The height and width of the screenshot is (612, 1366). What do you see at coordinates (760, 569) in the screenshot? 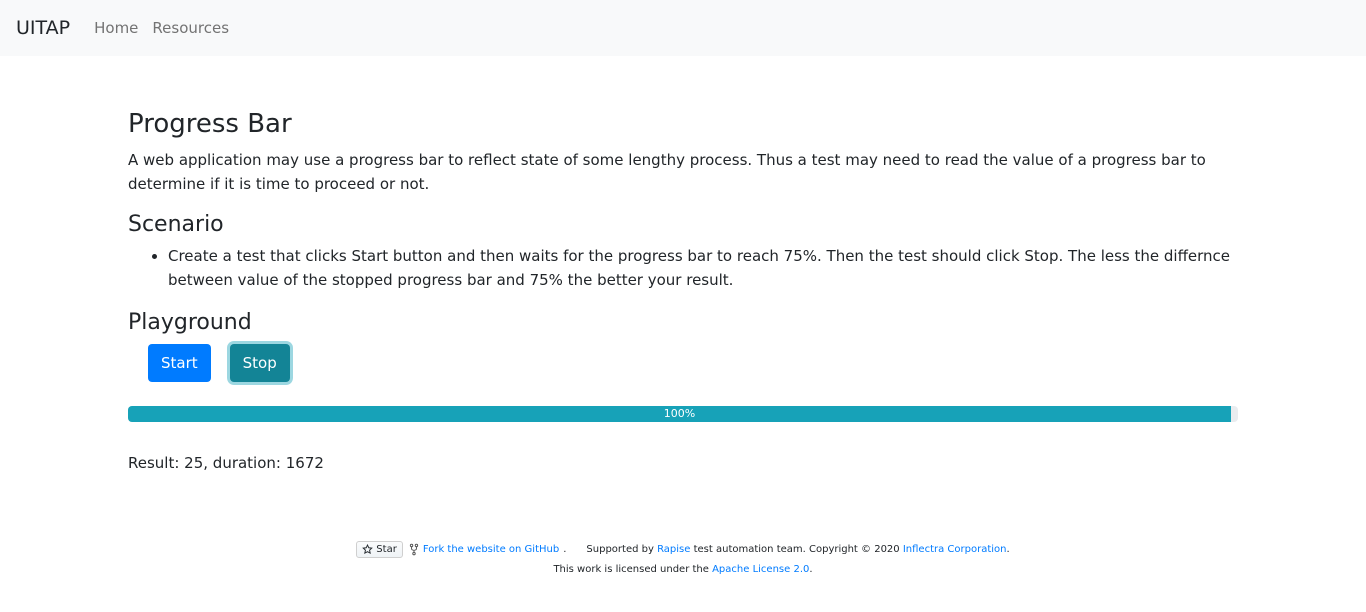
I see `license-link: Apache License 2.0` at bounding box center [760, 569].